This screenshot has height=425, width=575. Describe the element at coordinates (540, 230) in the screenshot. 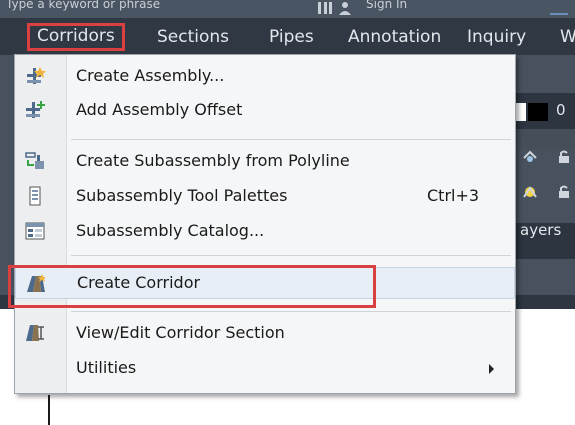

I see `layers-panel-label: ayers` at that location.